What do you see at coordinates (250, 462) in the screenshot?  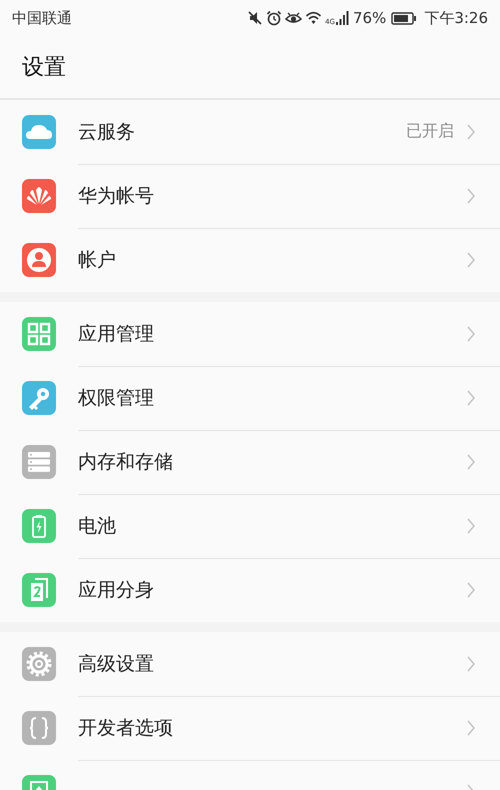 I see `settings-item: 内存和存储` at bounding box center [250, 462].